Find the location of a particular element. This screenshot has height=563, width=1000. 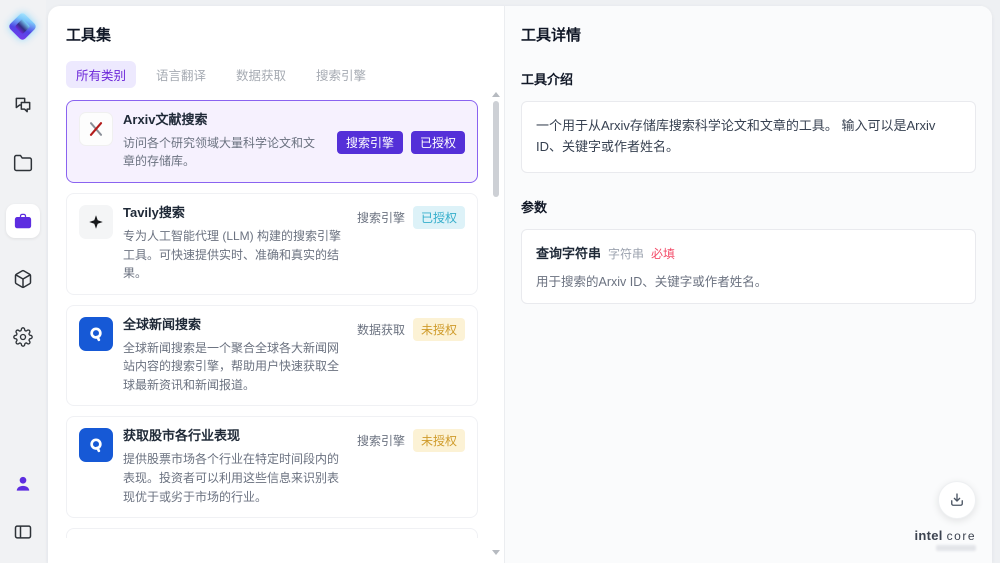

param-desc: 用于搜索的Arxiv ID、关键字或作者姓名。 is located at coordinates (652, 281).